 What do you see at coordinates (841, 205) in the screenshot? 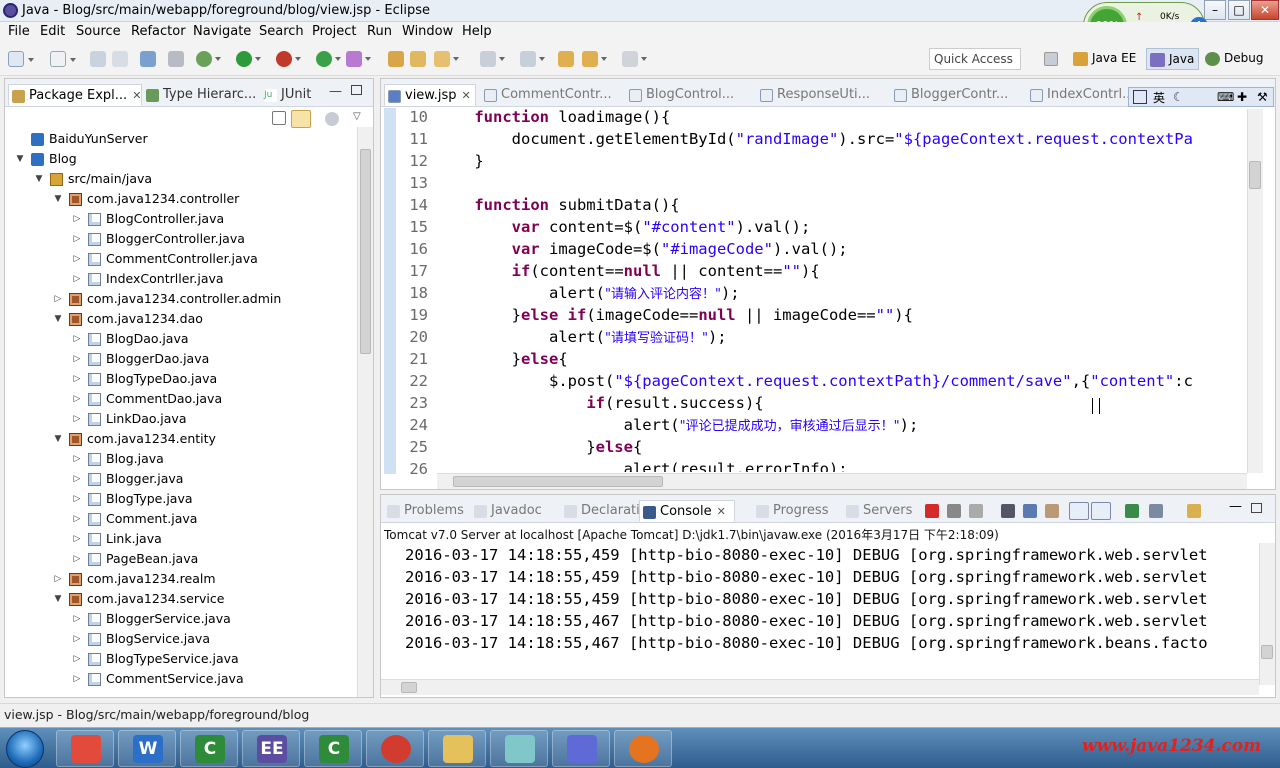
I see `code-line: function submitData(){` at bounding box center [841, 205].